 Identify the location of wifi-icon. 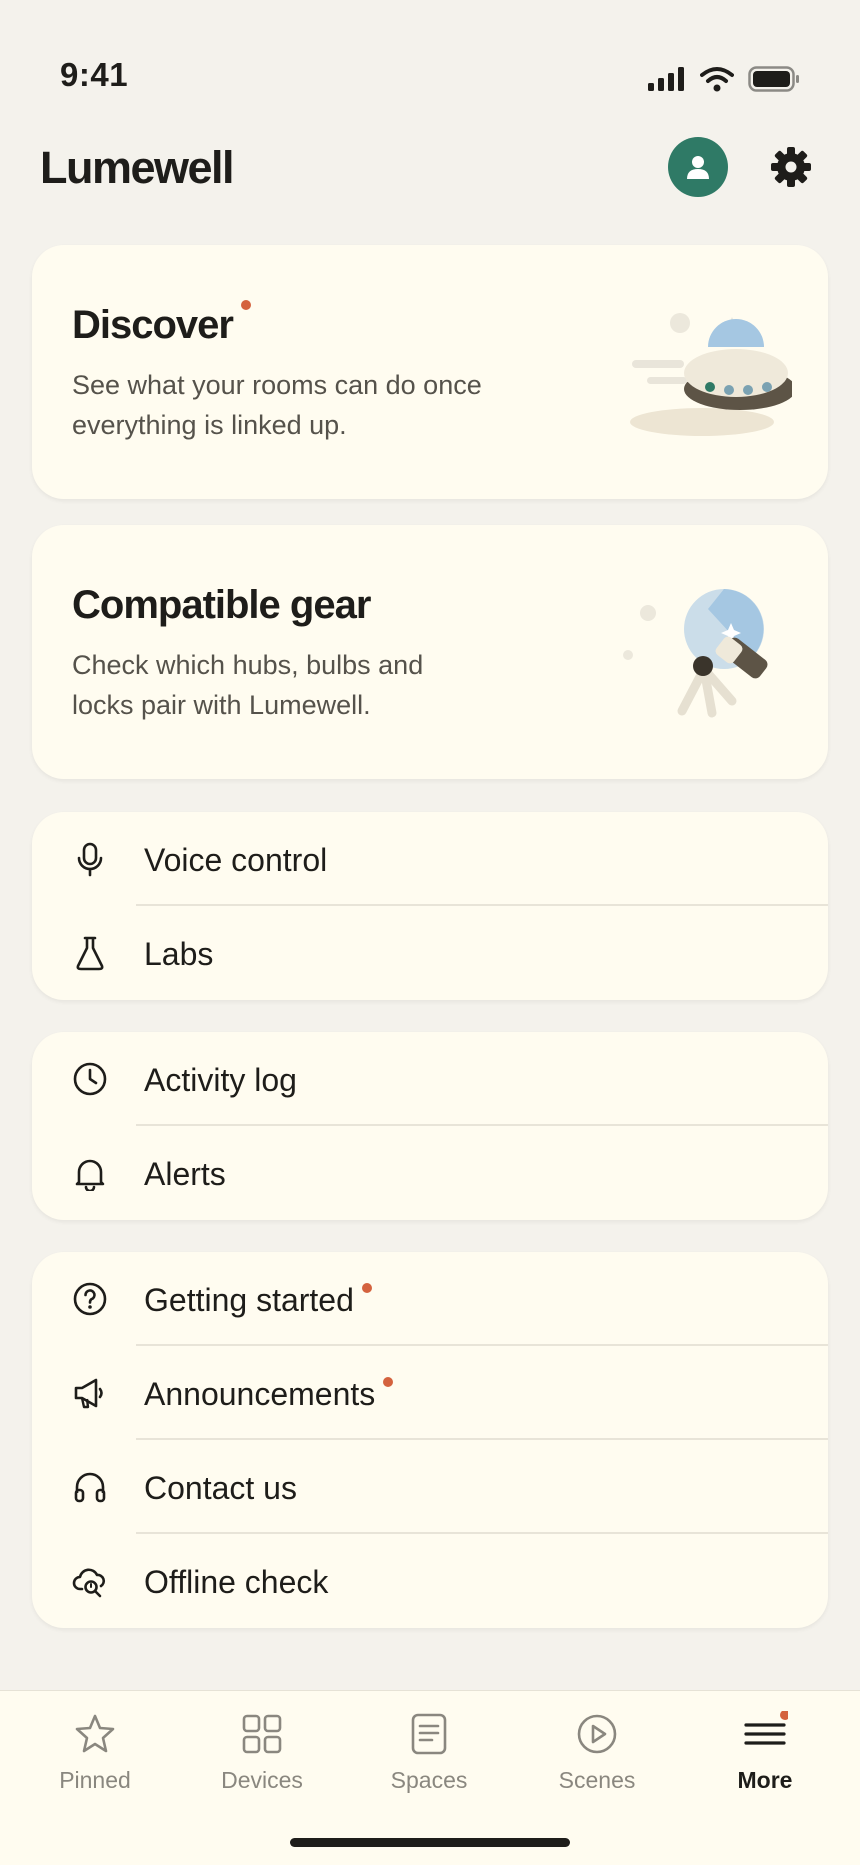
(717, 79).